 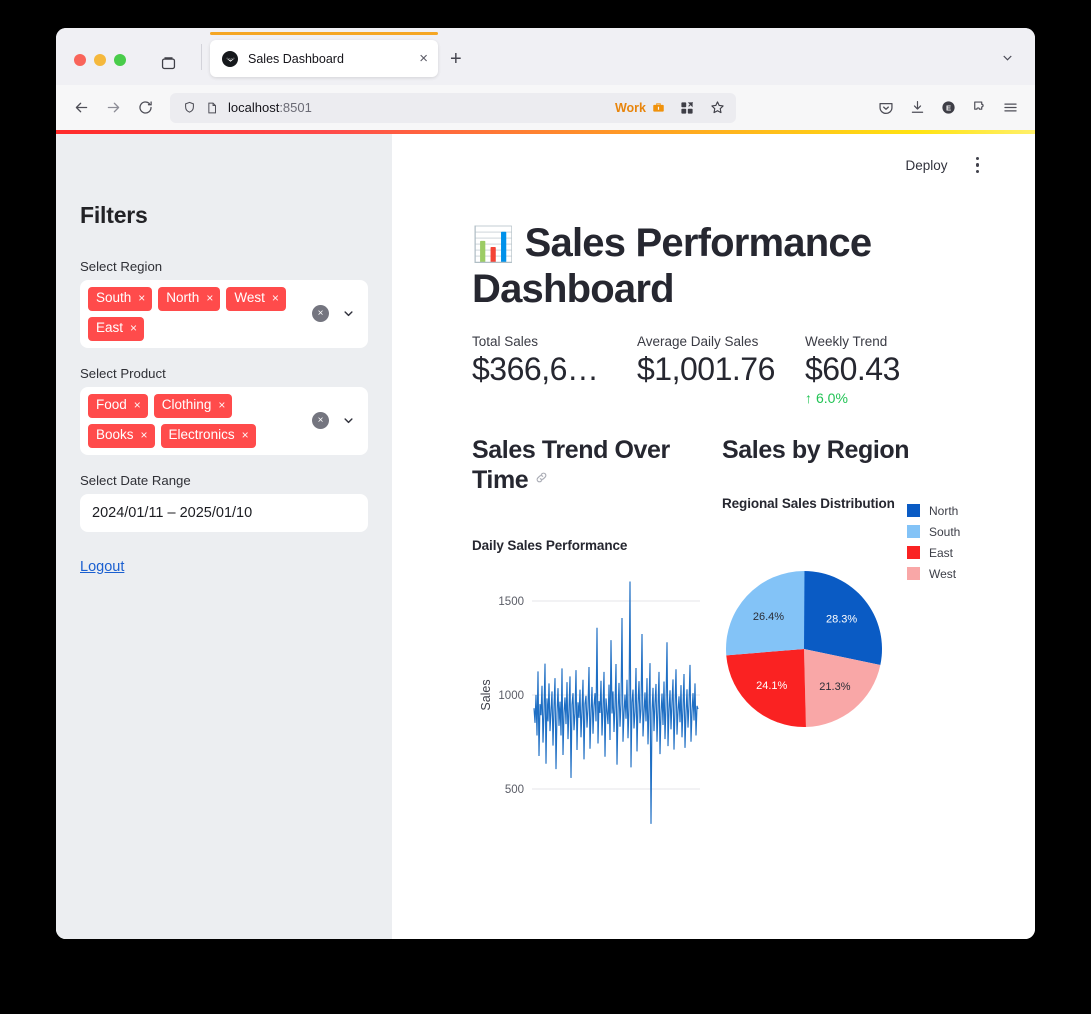 I want to click on metric-weekly-trend: Weekly Trend $60.43 ↑ 6.0%, so click(x=852, y=370).